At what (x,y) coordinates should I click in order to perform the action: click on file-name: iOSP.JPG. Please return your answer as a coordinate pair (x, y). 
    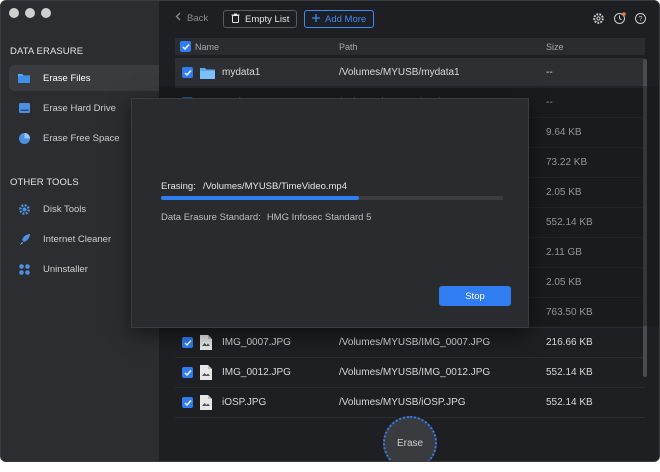
    Looking at the image, I should click on (244, 402).